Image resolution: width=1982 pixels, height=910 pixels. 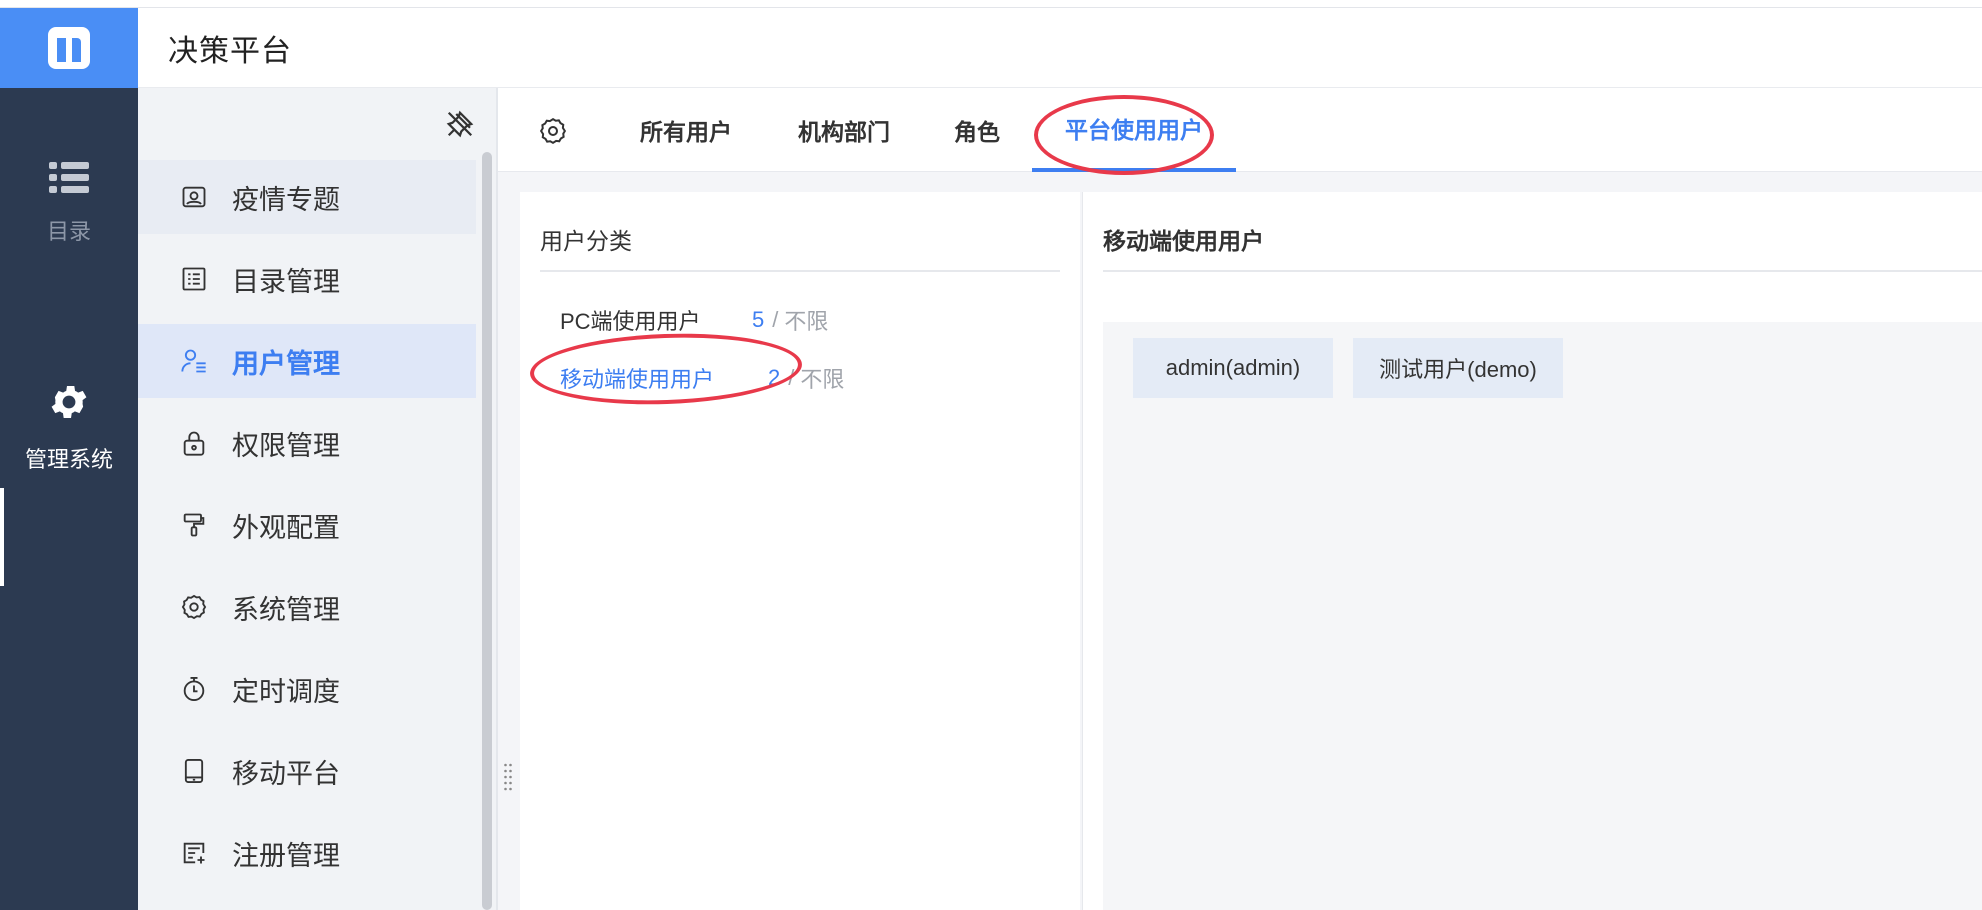 I want to click on paint-roller-icon, so click(x=194, y=525).